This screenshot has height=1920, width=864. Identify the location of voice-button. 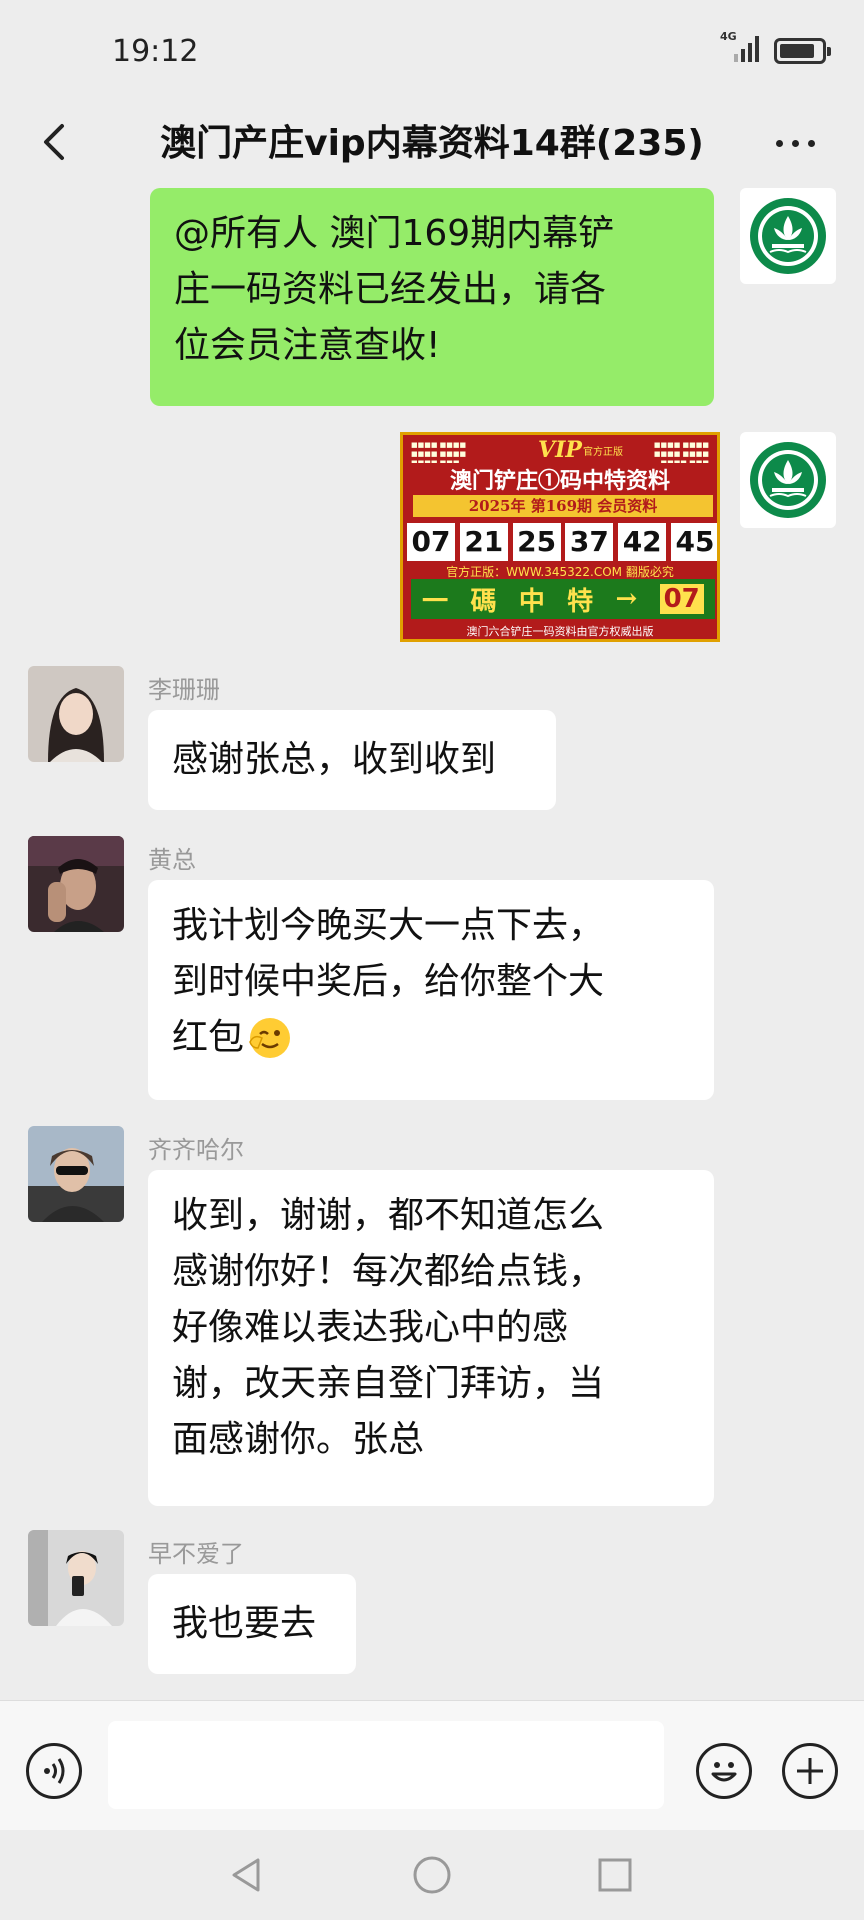
(54, 1771).